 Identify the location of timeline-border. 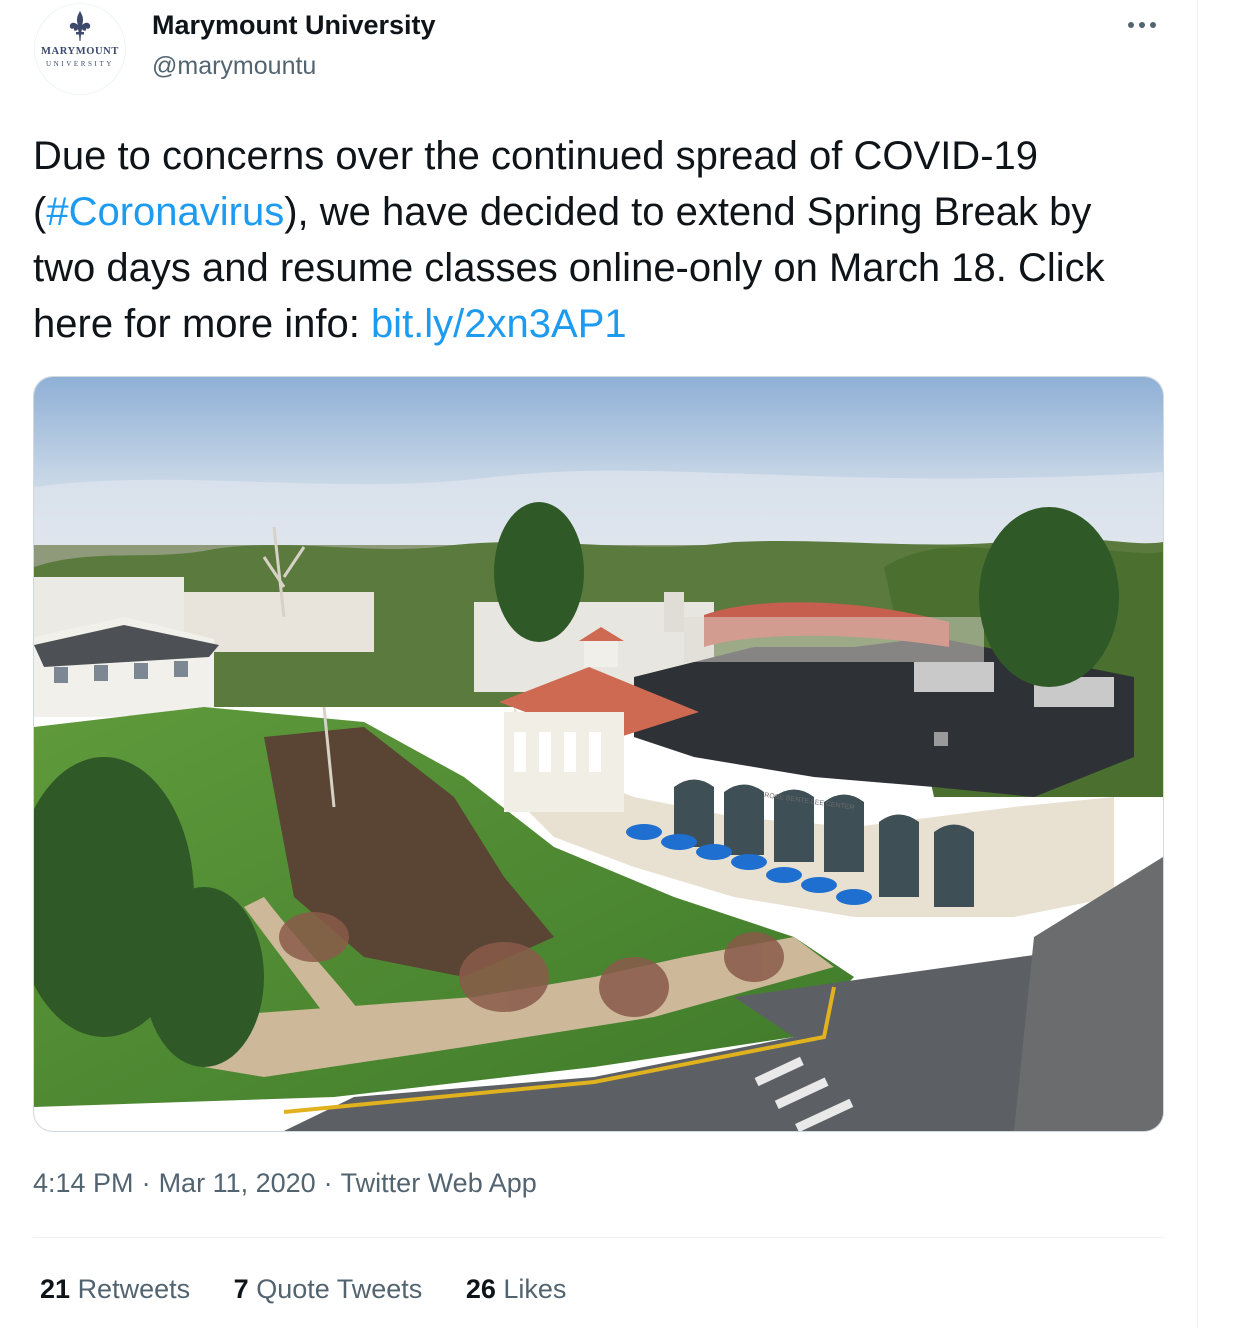
(1197, 664).